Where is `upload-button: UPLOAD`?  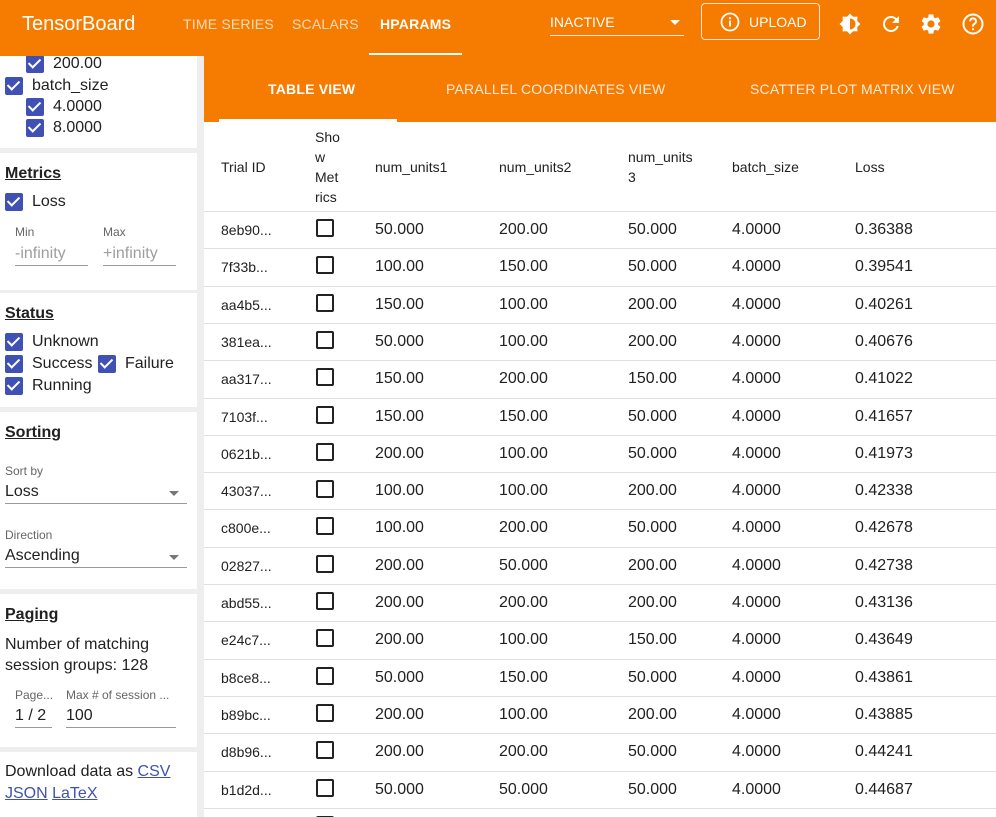
upload-button: UPLOAD is located at coordinates (760, 21).